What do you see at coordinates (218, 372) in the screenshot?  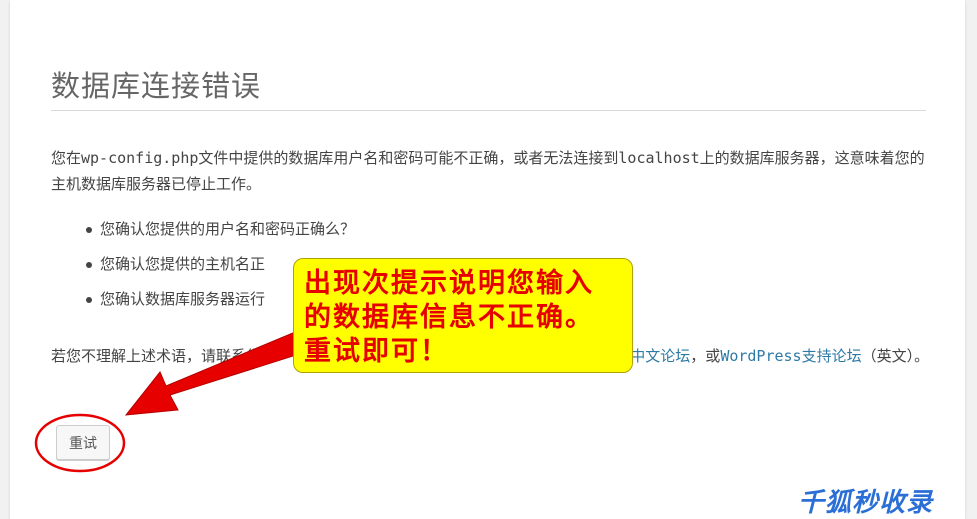 I see `red-arrow-icon` at bounding box center [218, 372].